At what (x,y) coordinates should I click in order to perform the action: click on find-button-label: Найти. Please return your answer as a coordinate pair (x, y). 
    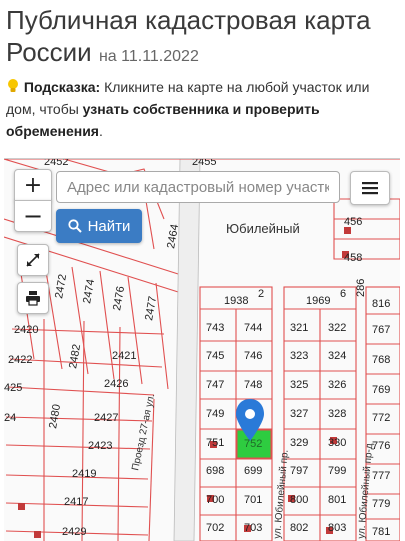
    Looking at the image, I should click on (109, 226).